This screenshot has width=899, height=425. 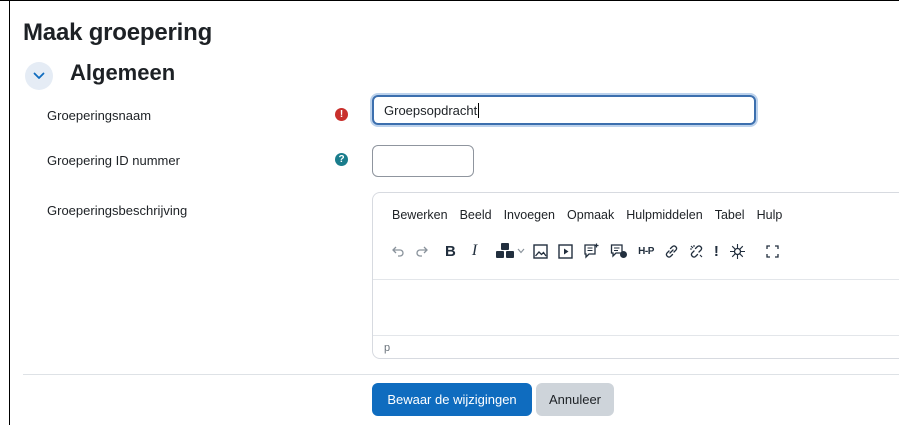 I want to click on bold-button: B, so click(x=450, y=251).